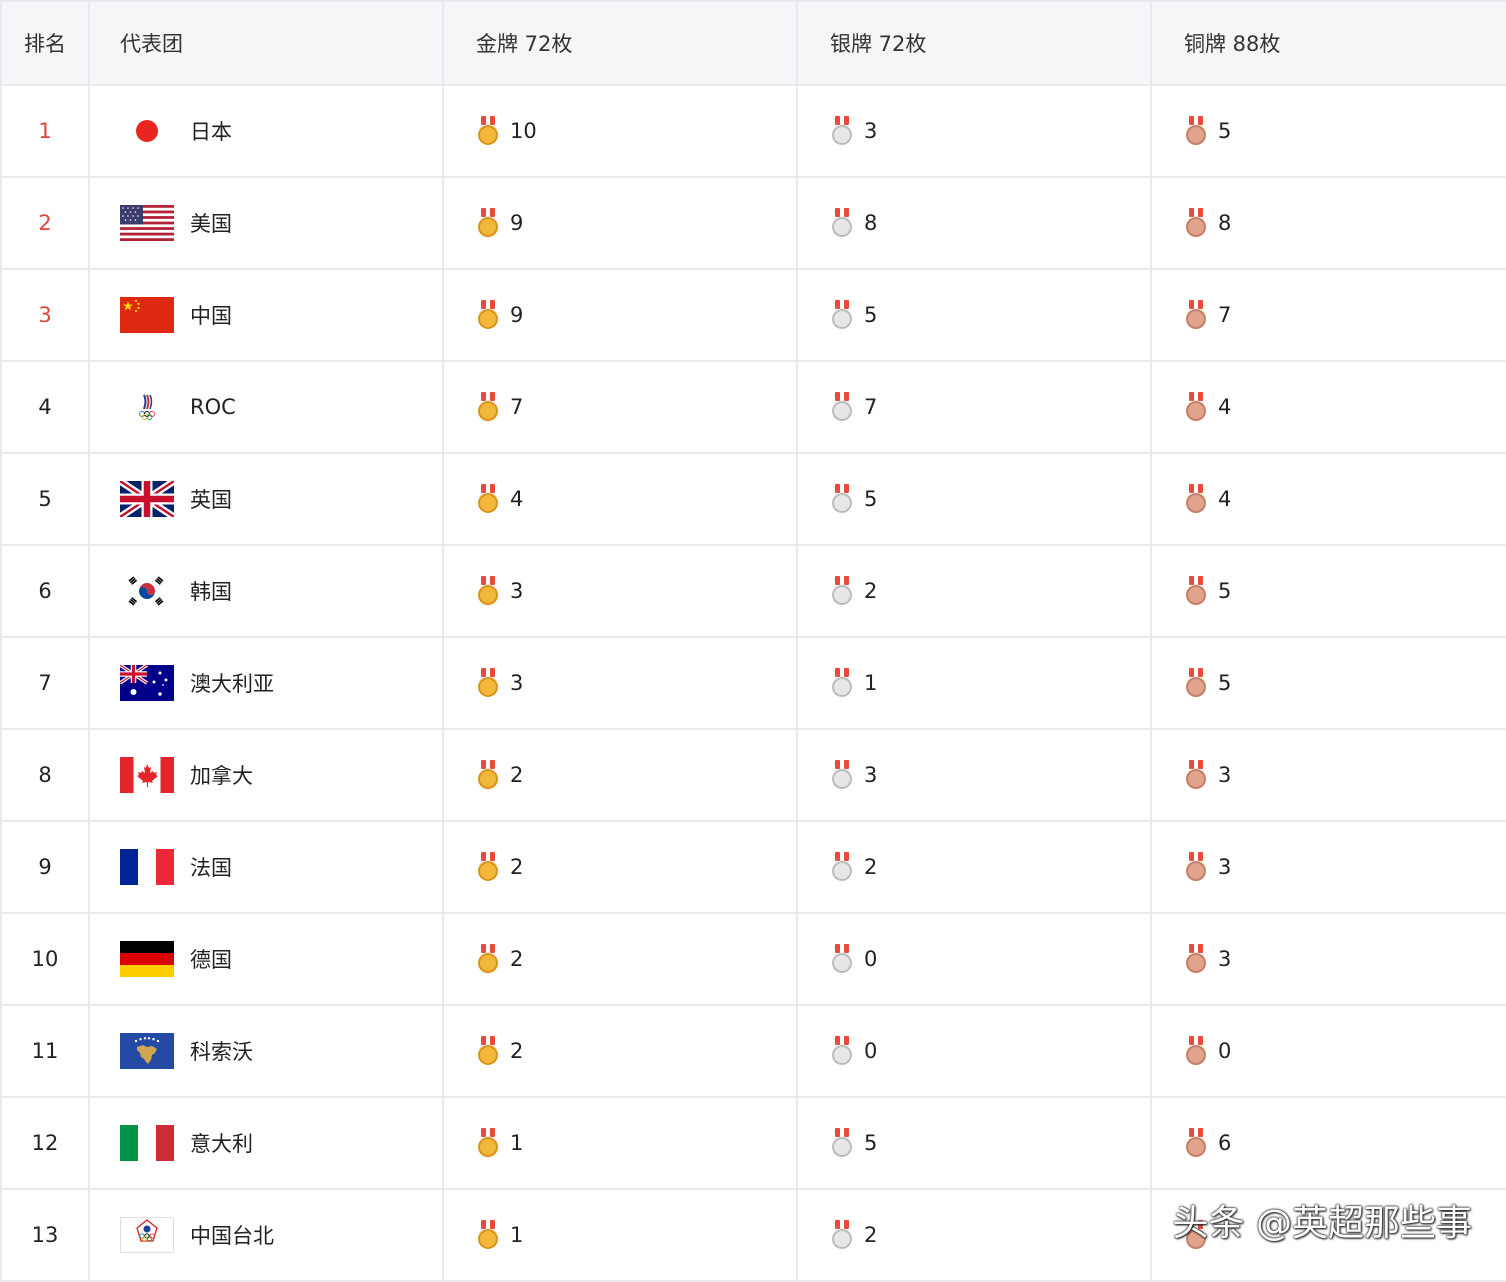  I want to click on team-cell: 英国, so click(267, 500).